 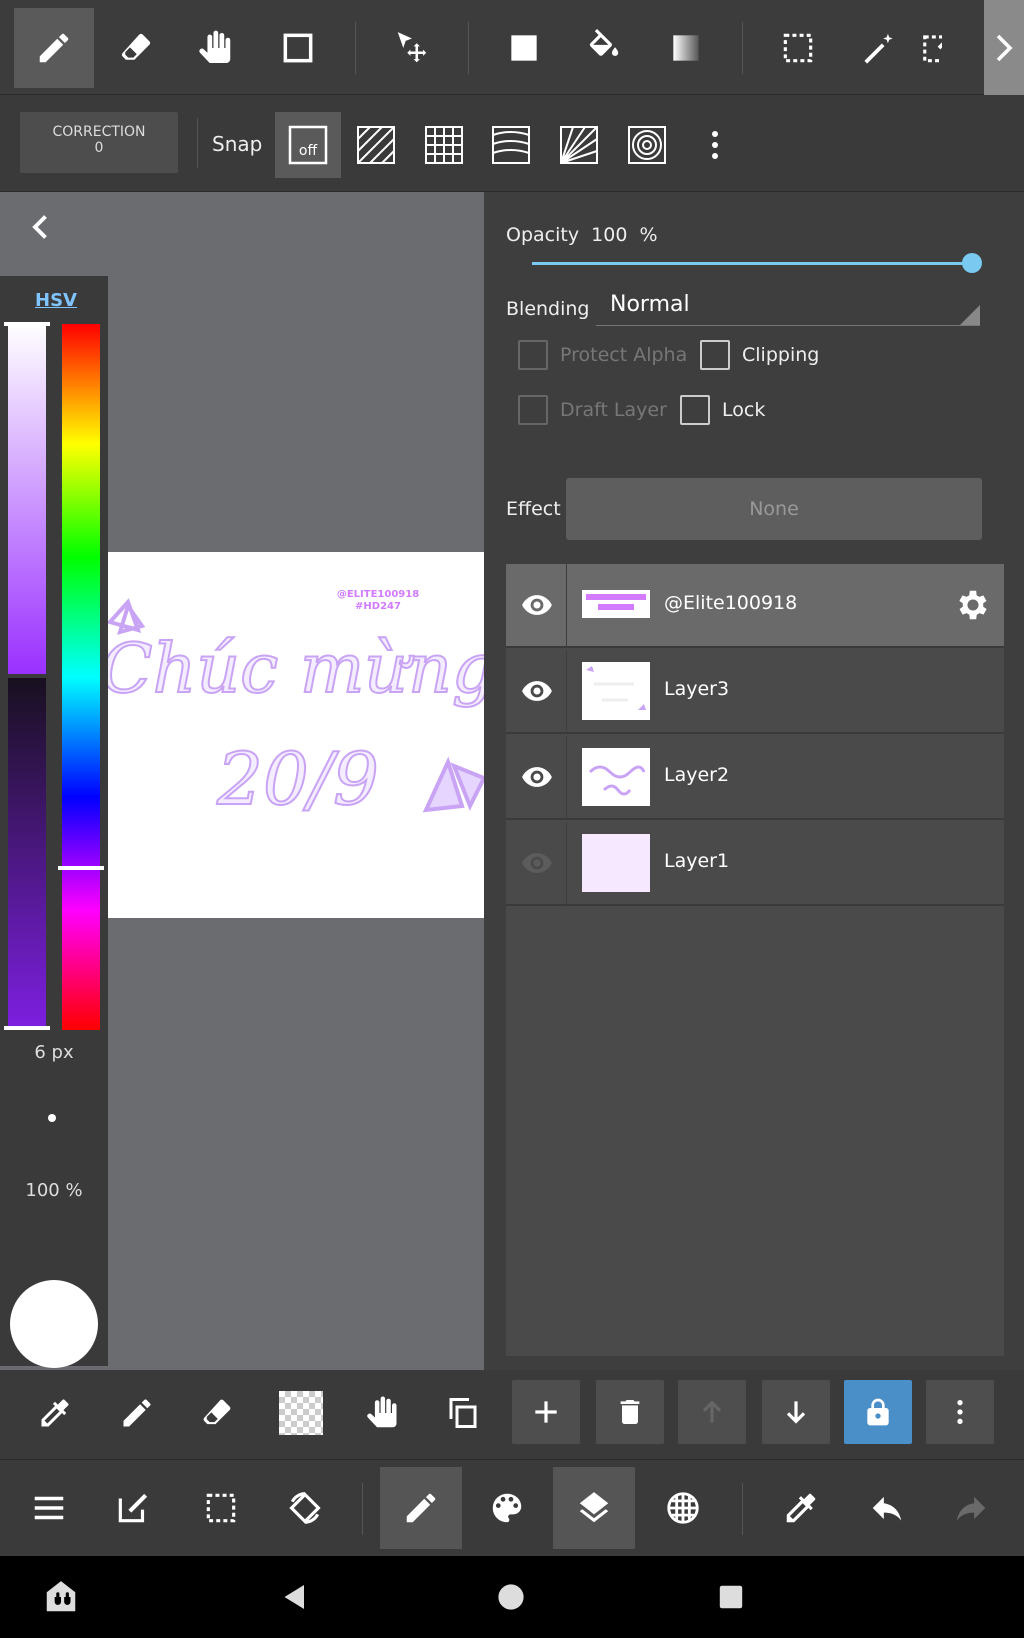 I want to click on move-layer-down-button, so click(x=796, y=1412).